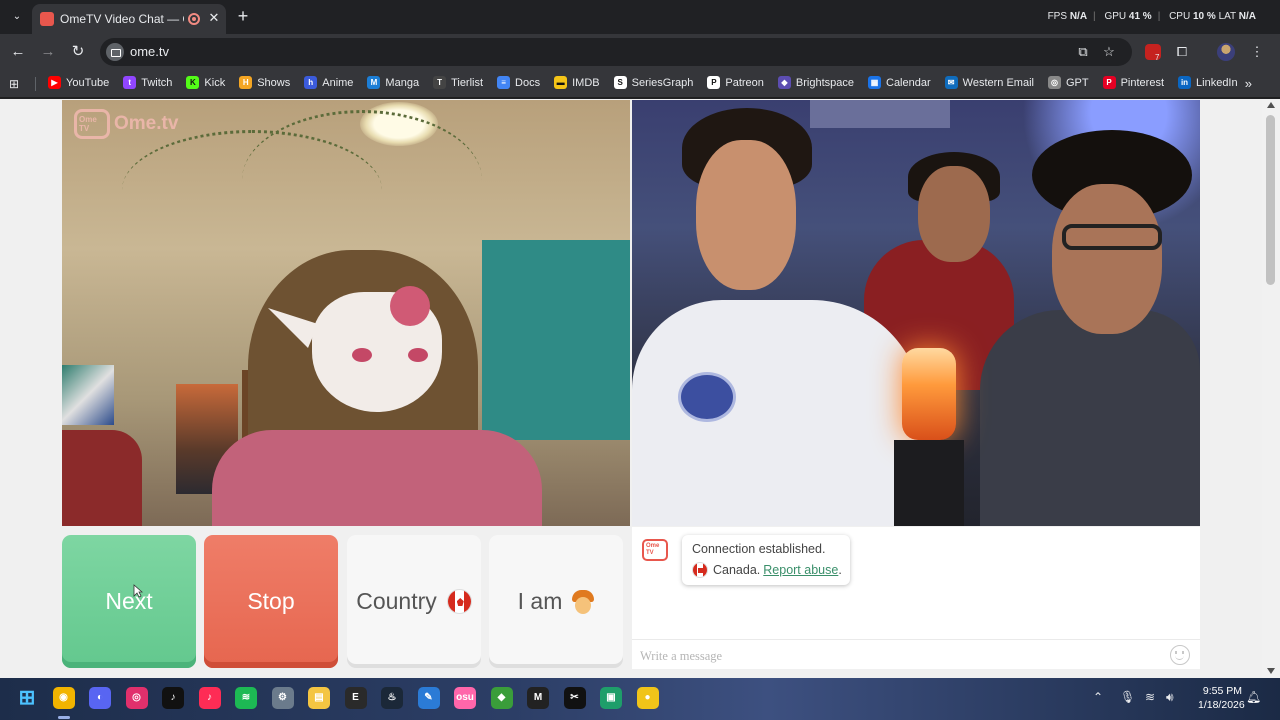 Image resolution: width=1280 pixels, height=720 pixels. Describe the element at coordinates (319, 698) in the screenshot. I see `file-explorer-icon: ▤` at that location.